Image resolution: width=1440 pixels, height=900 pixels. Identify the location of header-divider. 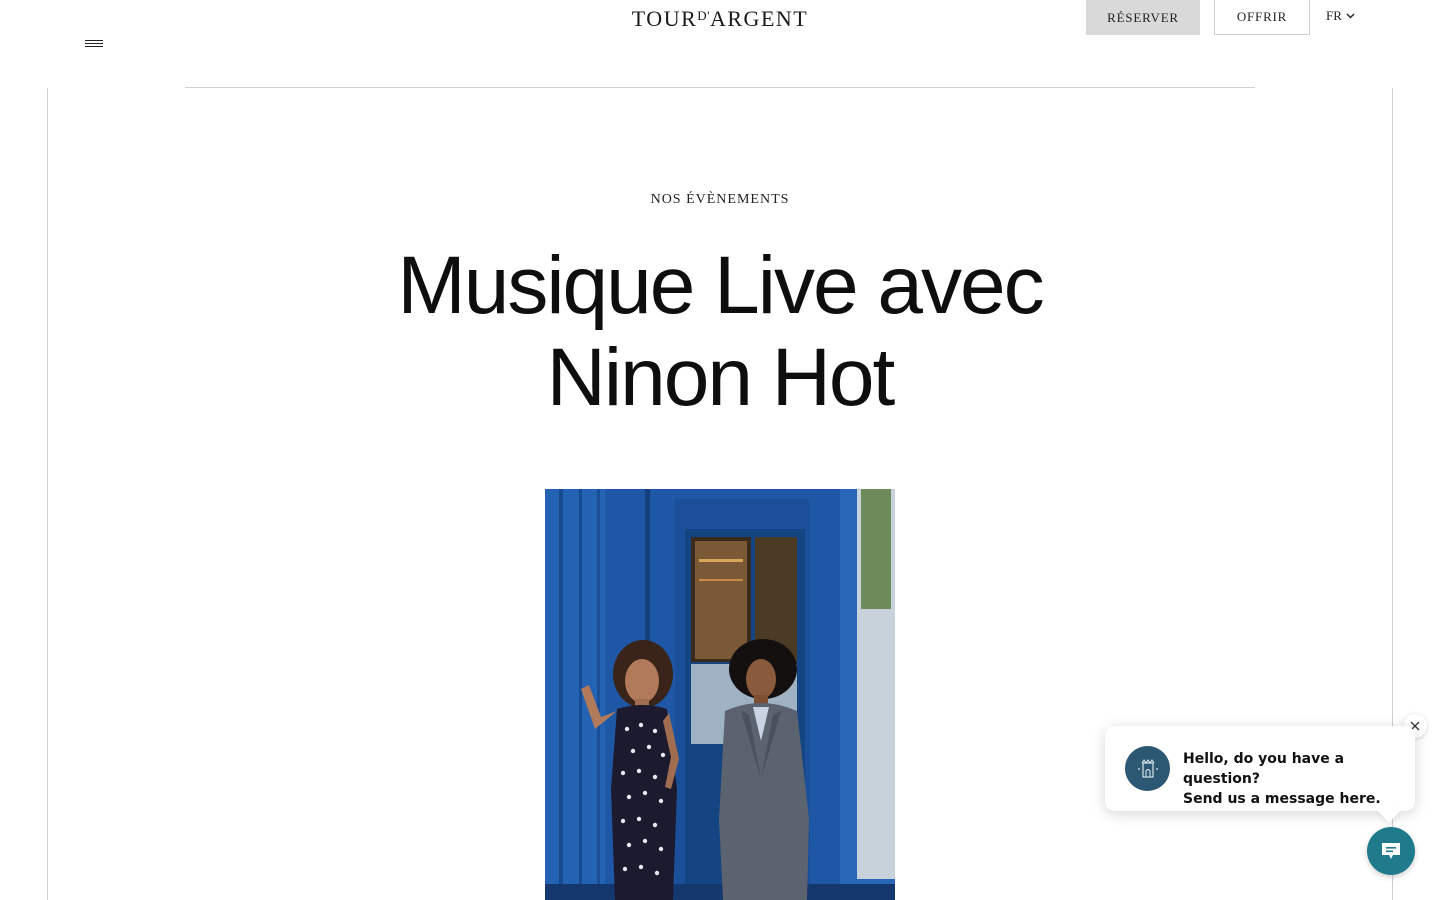
(720, 87).